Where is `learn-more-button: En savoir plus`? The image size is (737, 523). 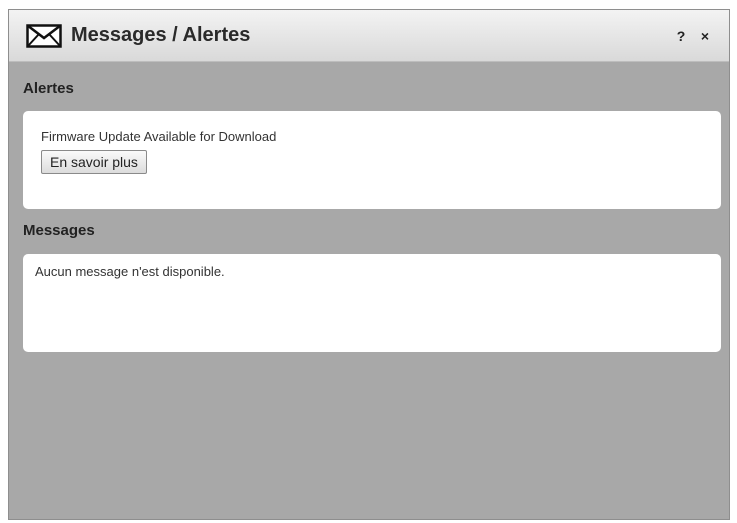 learn-more-button: En savoir plus is located at coordinates (94, 162).